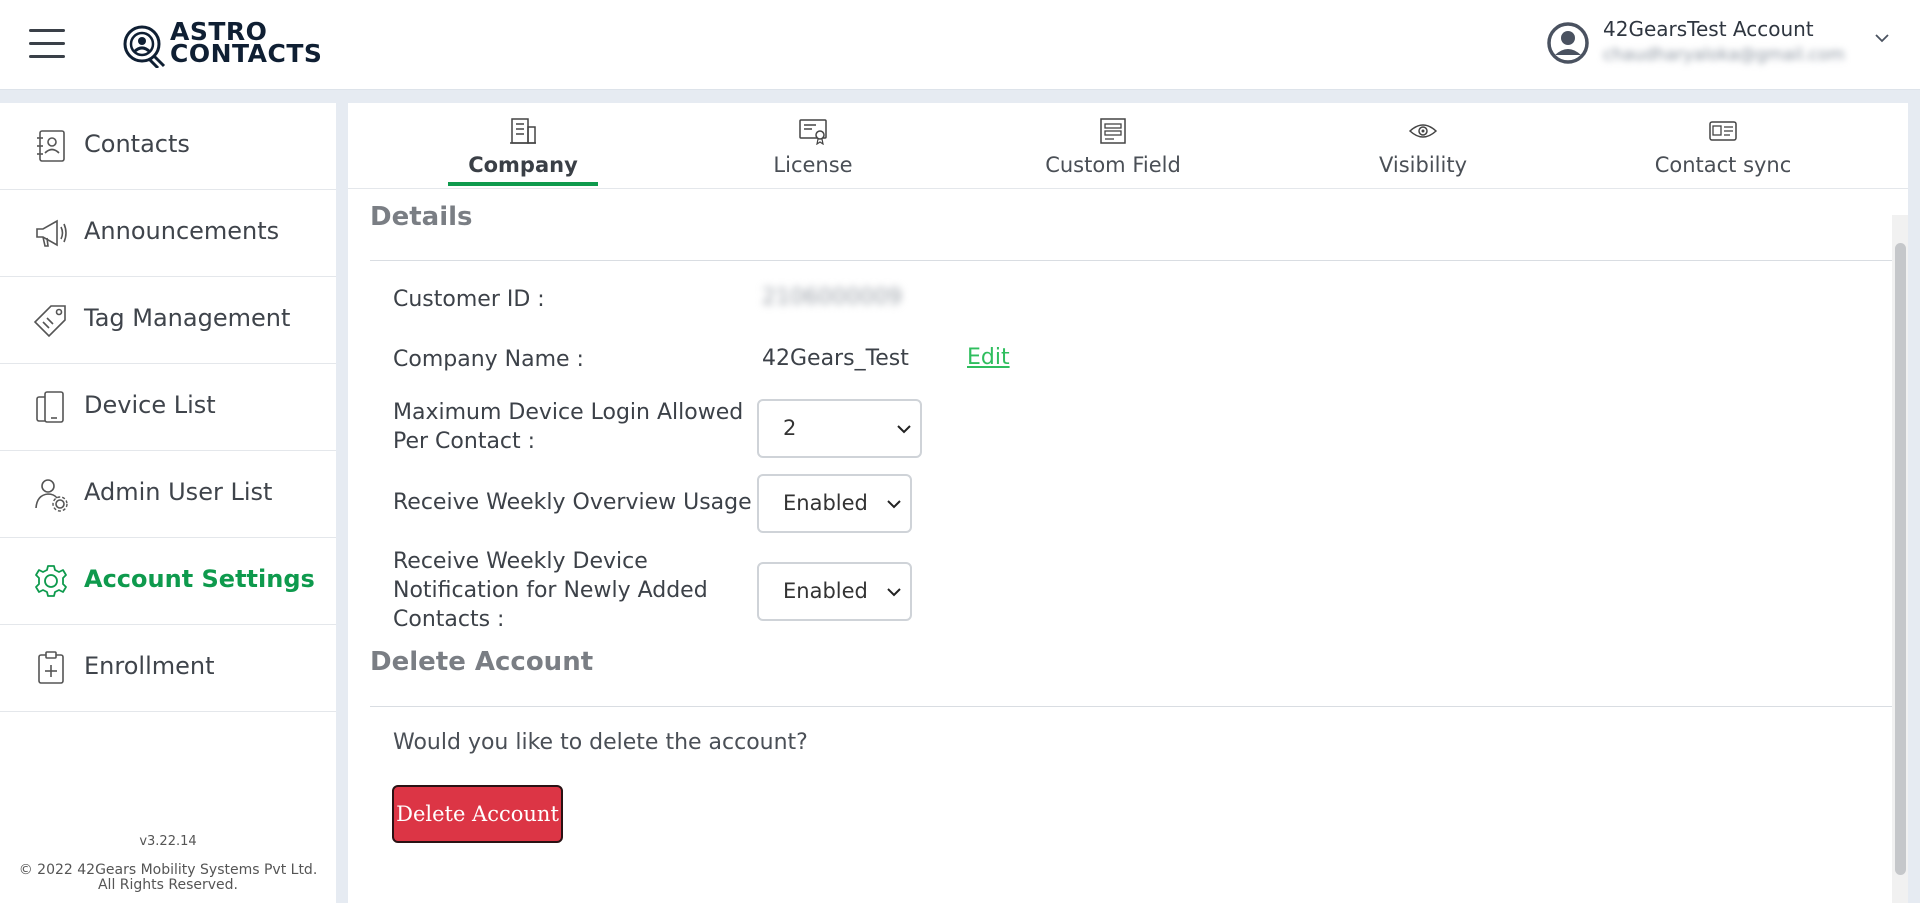 This screenshot has width=1920, height=903. What do you see at coordinates (168, 885) in the screenshot?
I see `copyright-line2: All Rights Reserved.` at bounding box center [168, 885].